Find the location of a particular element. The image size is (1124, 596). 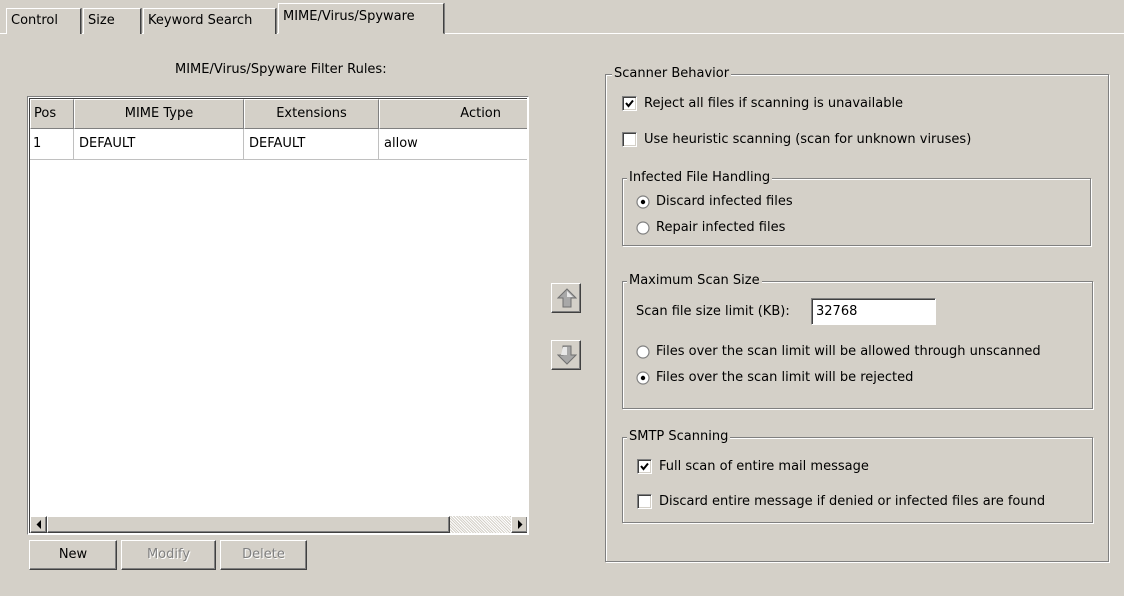

scroll-right-button is located at coordinates (519, 524).